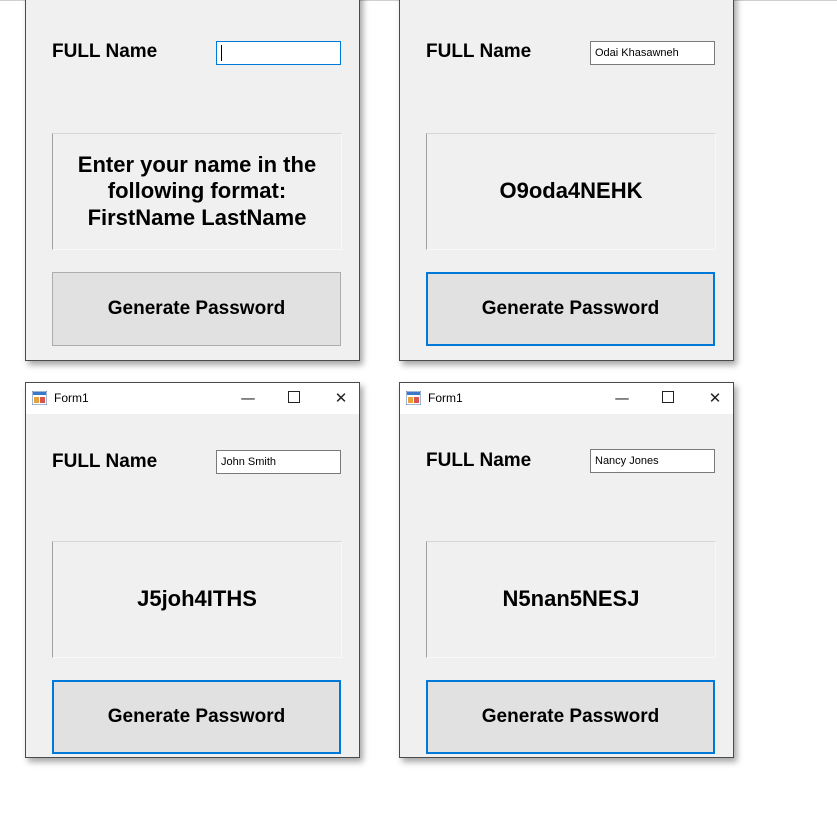 The height and width of the screenshot is (828, 837). I want to click on password-output-box: N5nan5NESJ, so click(571, 599).